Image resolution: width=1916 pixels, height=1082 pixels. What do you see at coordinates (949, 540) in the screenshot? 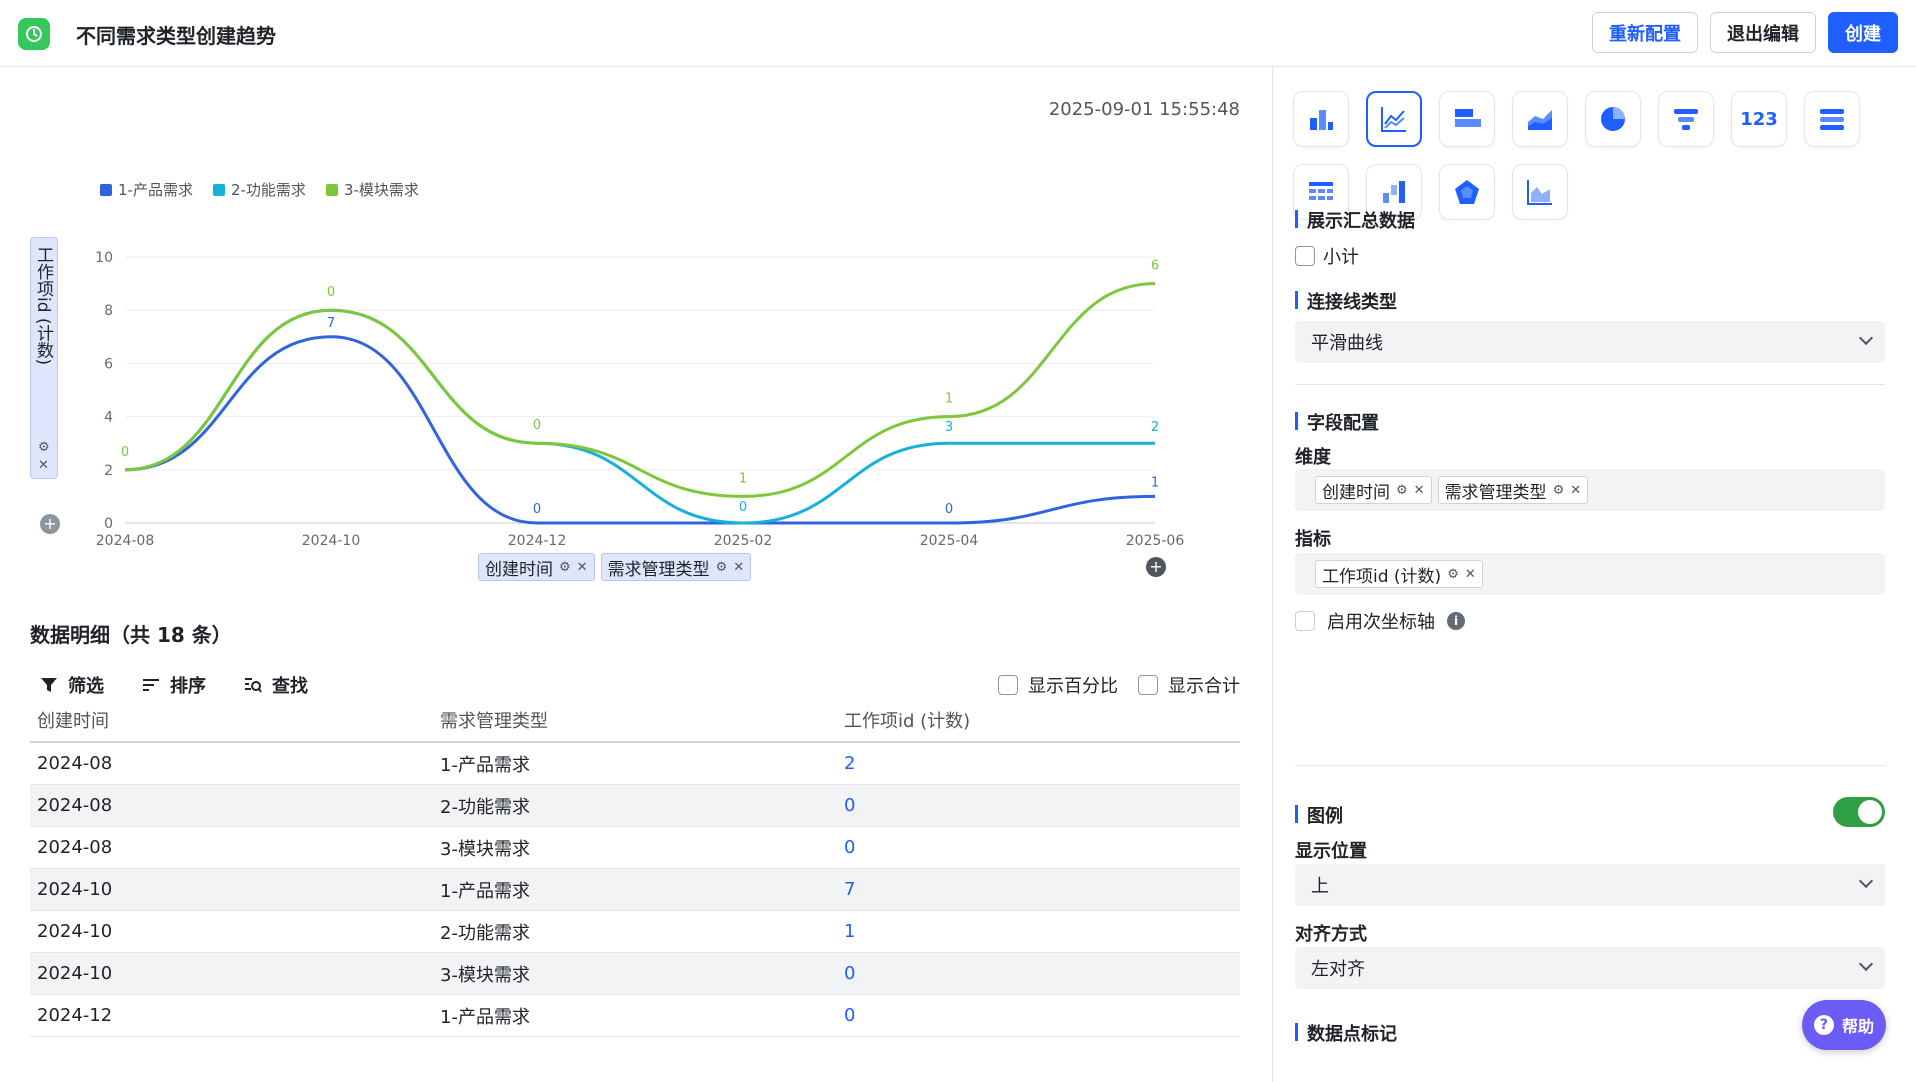
I see `x-tick-label: 2025-04` at bounding box center [949, 540].